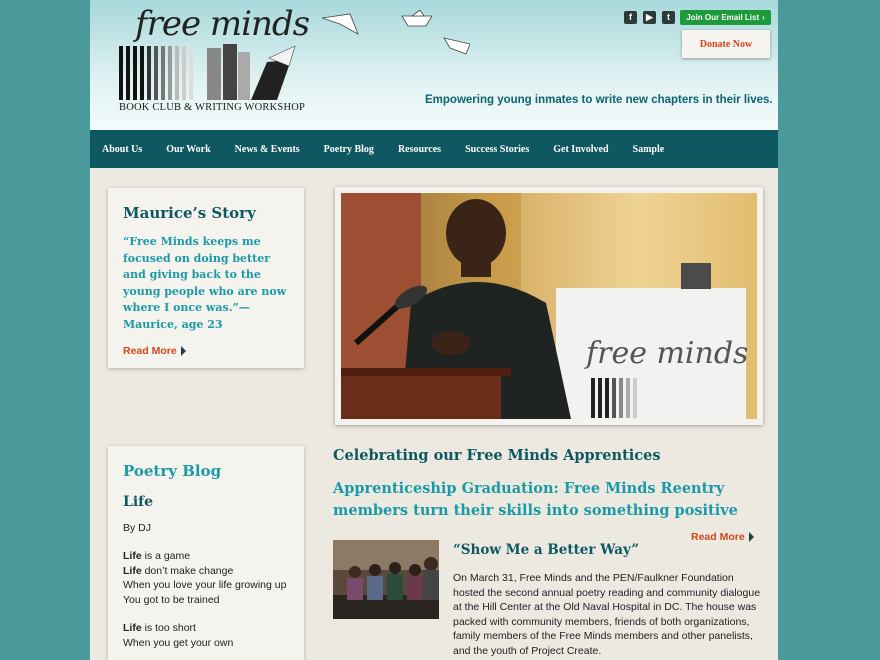  What do you see at coordinates (546, 550) in the screenshot?
I see `story-title: “Show Me a Better Way”` at bounding box center [546, 550].